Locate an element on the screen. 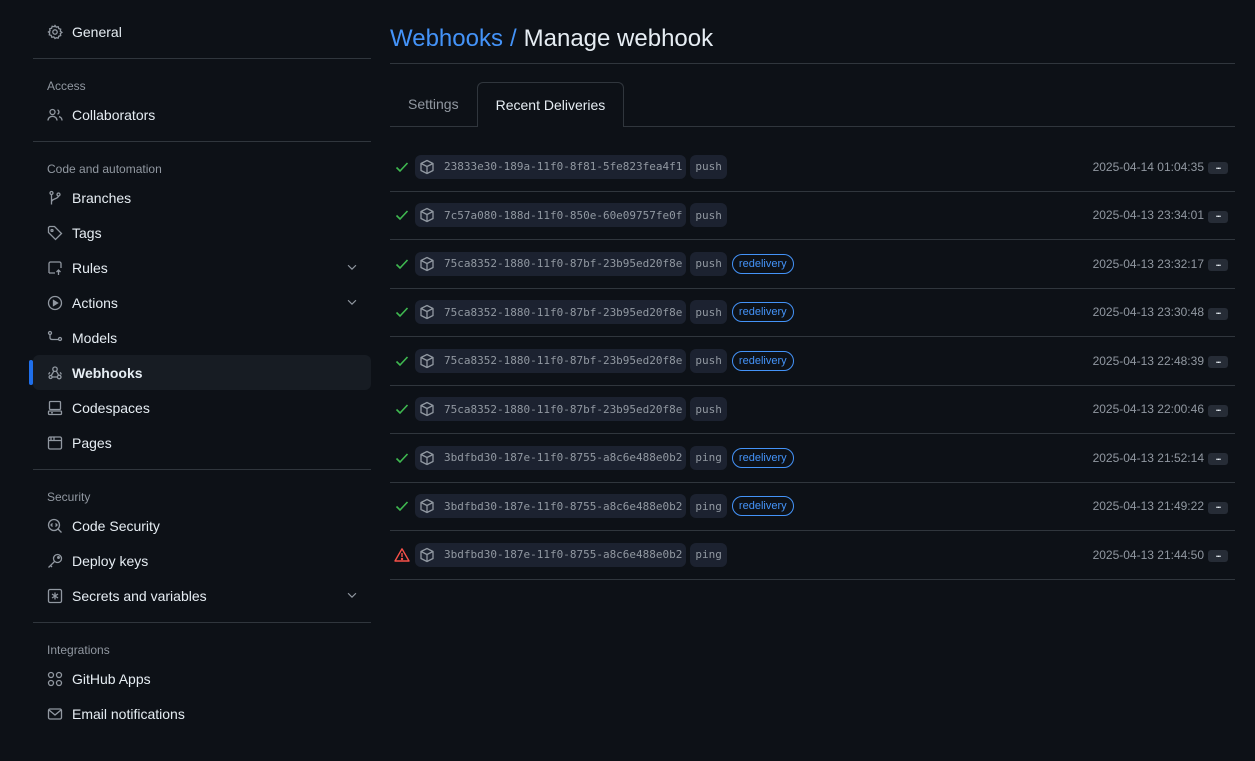 This screenshot has width=1255, height=761. sidebar-item-label: GitHub Apps is located at coordinates (111, 678).